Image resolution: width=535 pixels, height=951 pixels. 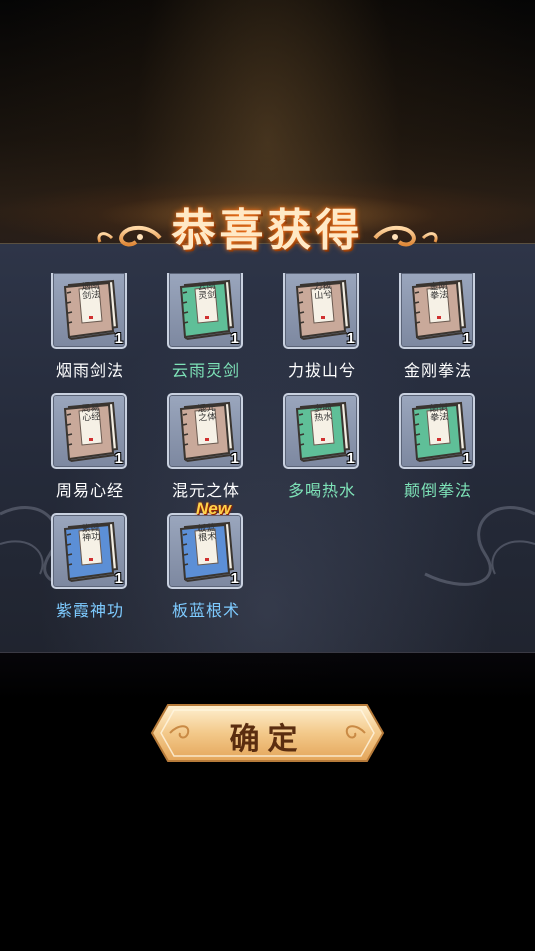 What do you see at coordinates (213, 508) in the screenshot?
I see `new-badge: New` at bounding box center [213, 508].